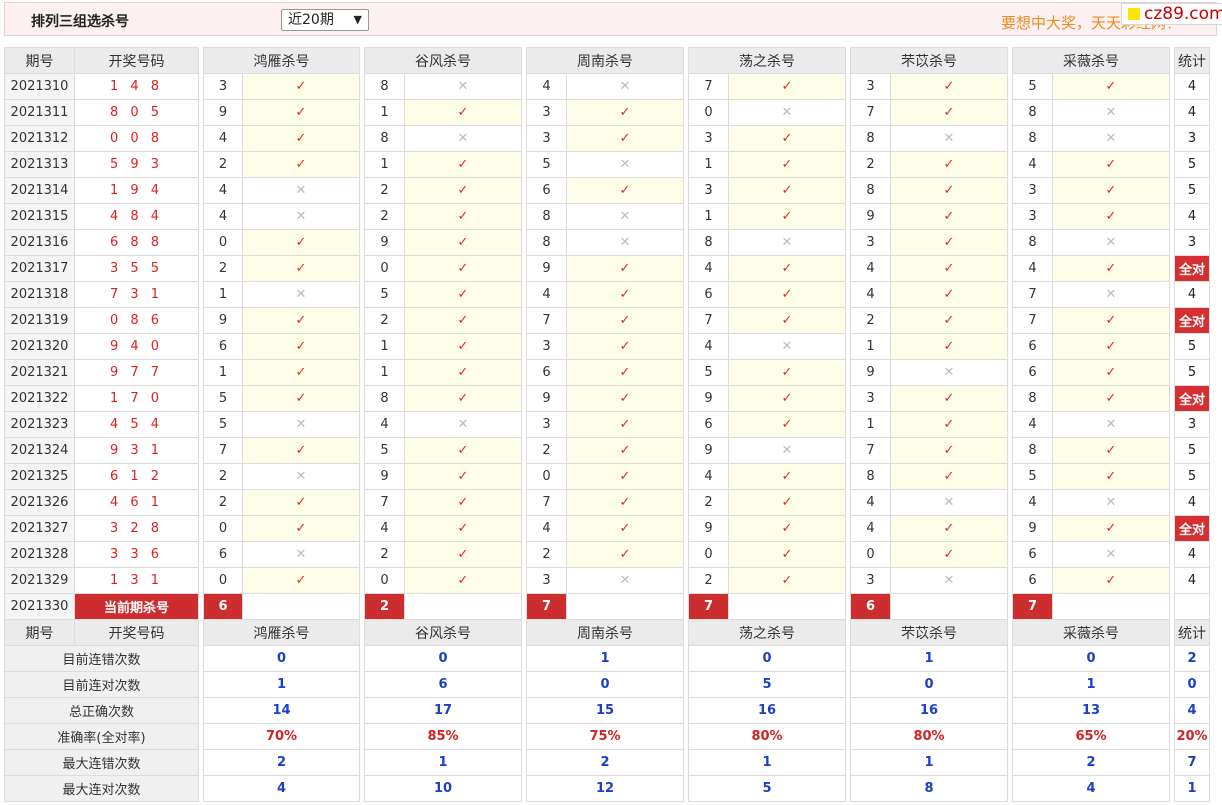  I want to click on draw-numbers-cell: 4 8 4, so click(136, 216).